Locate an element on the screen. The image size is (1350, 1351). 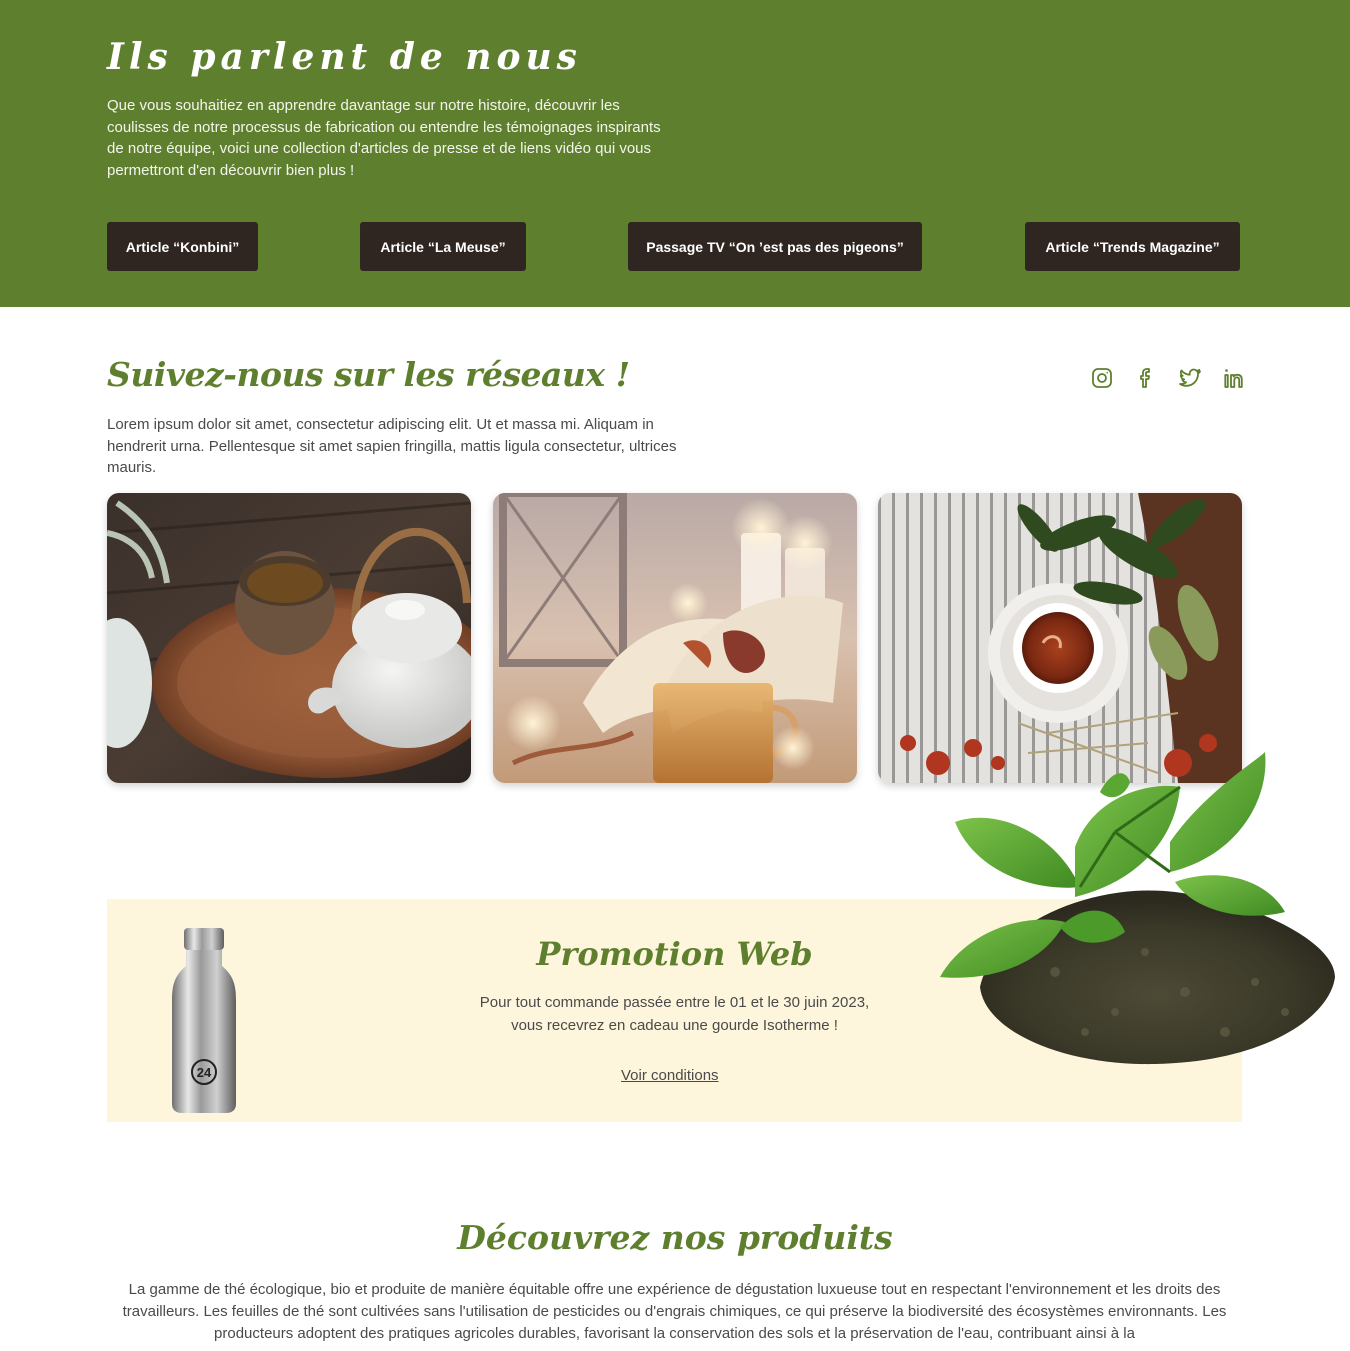
linkedin-icon is located at coordinates (1234, 378).